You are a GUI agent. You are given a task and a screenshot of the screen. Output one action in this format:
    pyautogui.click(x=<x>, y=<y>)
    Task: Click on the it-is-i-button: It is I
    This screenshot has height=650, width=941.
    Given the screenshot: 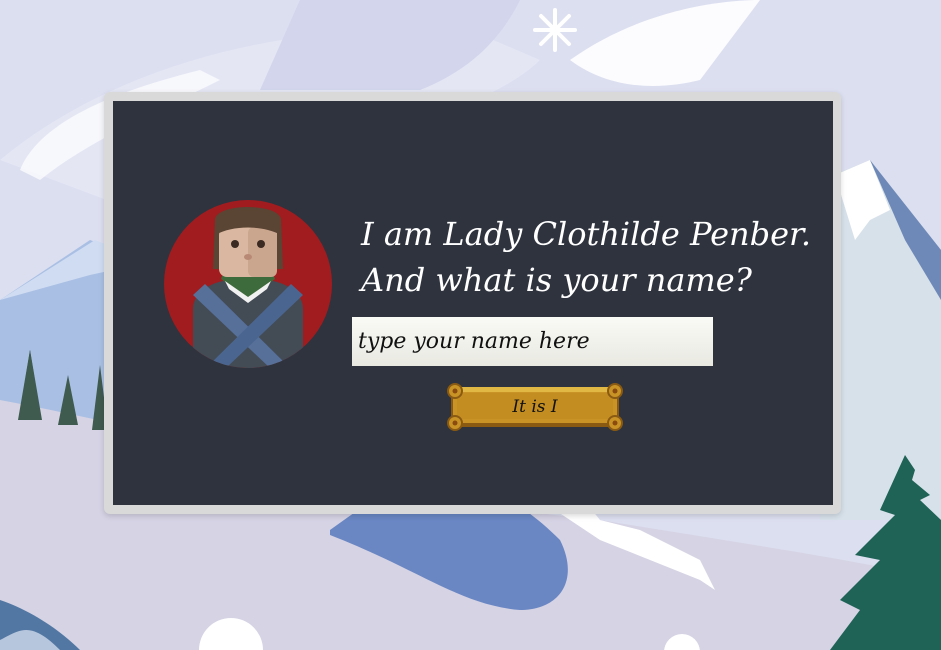 What is the action you would take?
    pyautogui.click(x=535, y=407)
    